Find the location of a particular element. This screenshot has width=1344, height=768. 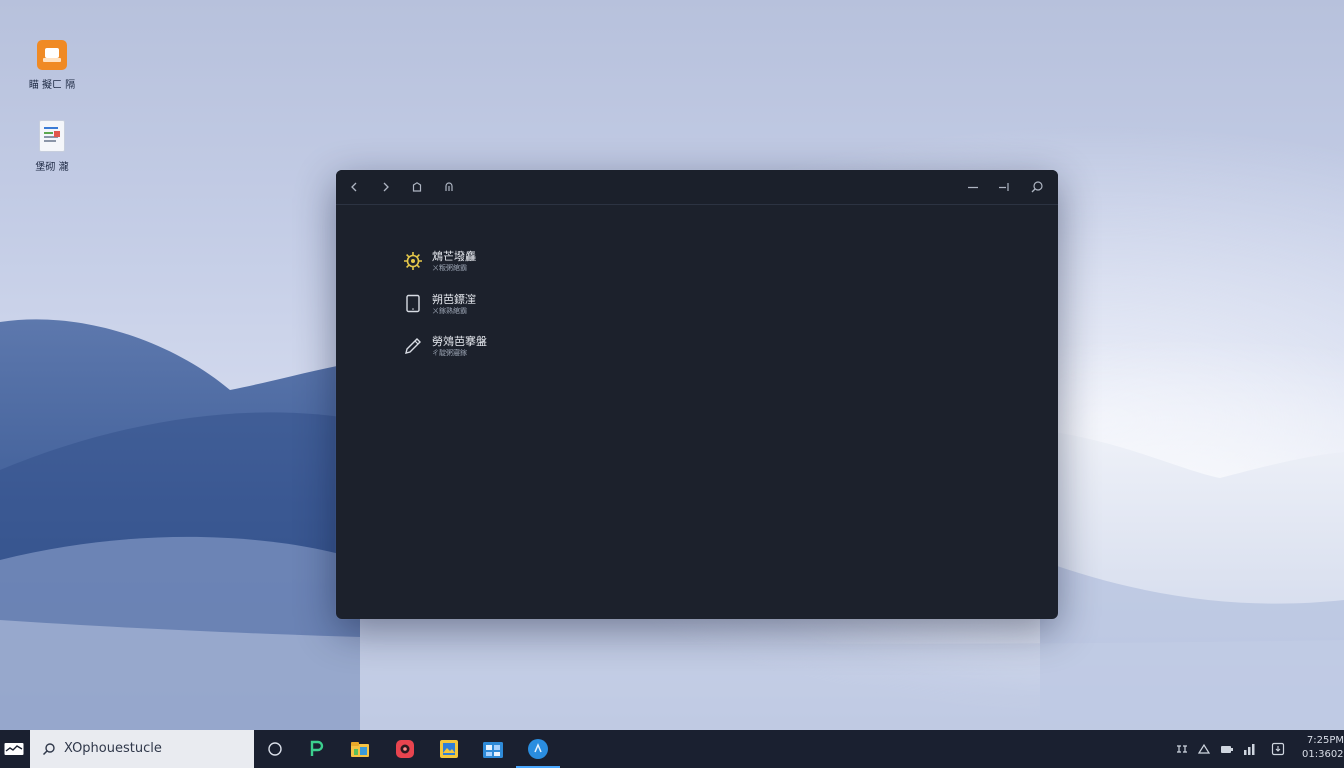

menu-item-tablet: 朔芭鏢漥 ㄨ鎵熟綰霸 is located at coordinates (462, 306).